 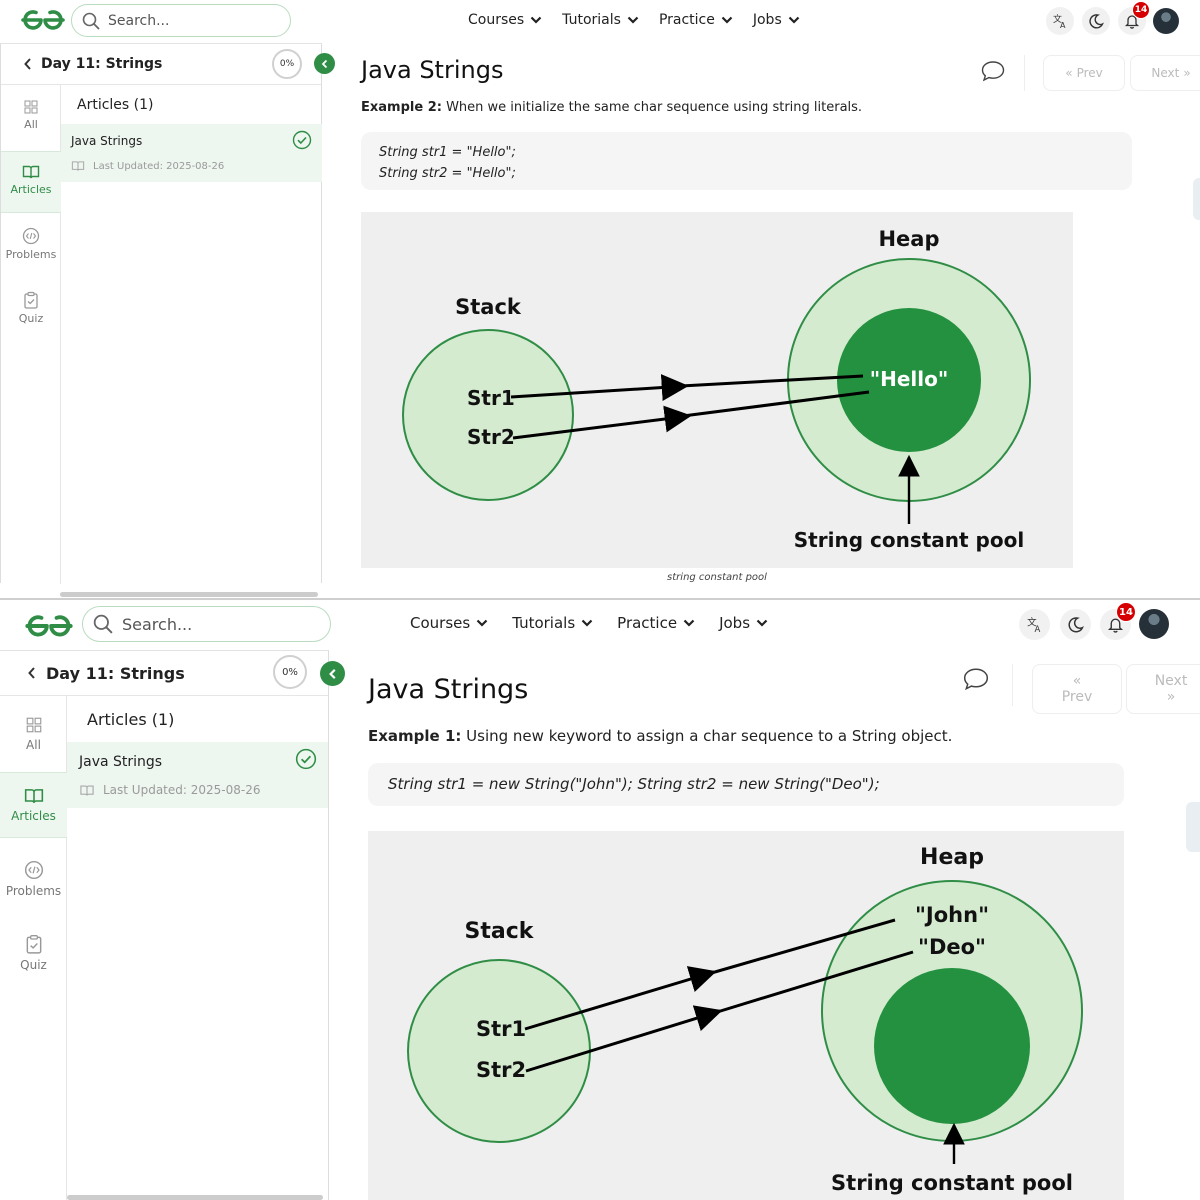 I want to click on prev-label: Prev, so click(x=1077, y=697).